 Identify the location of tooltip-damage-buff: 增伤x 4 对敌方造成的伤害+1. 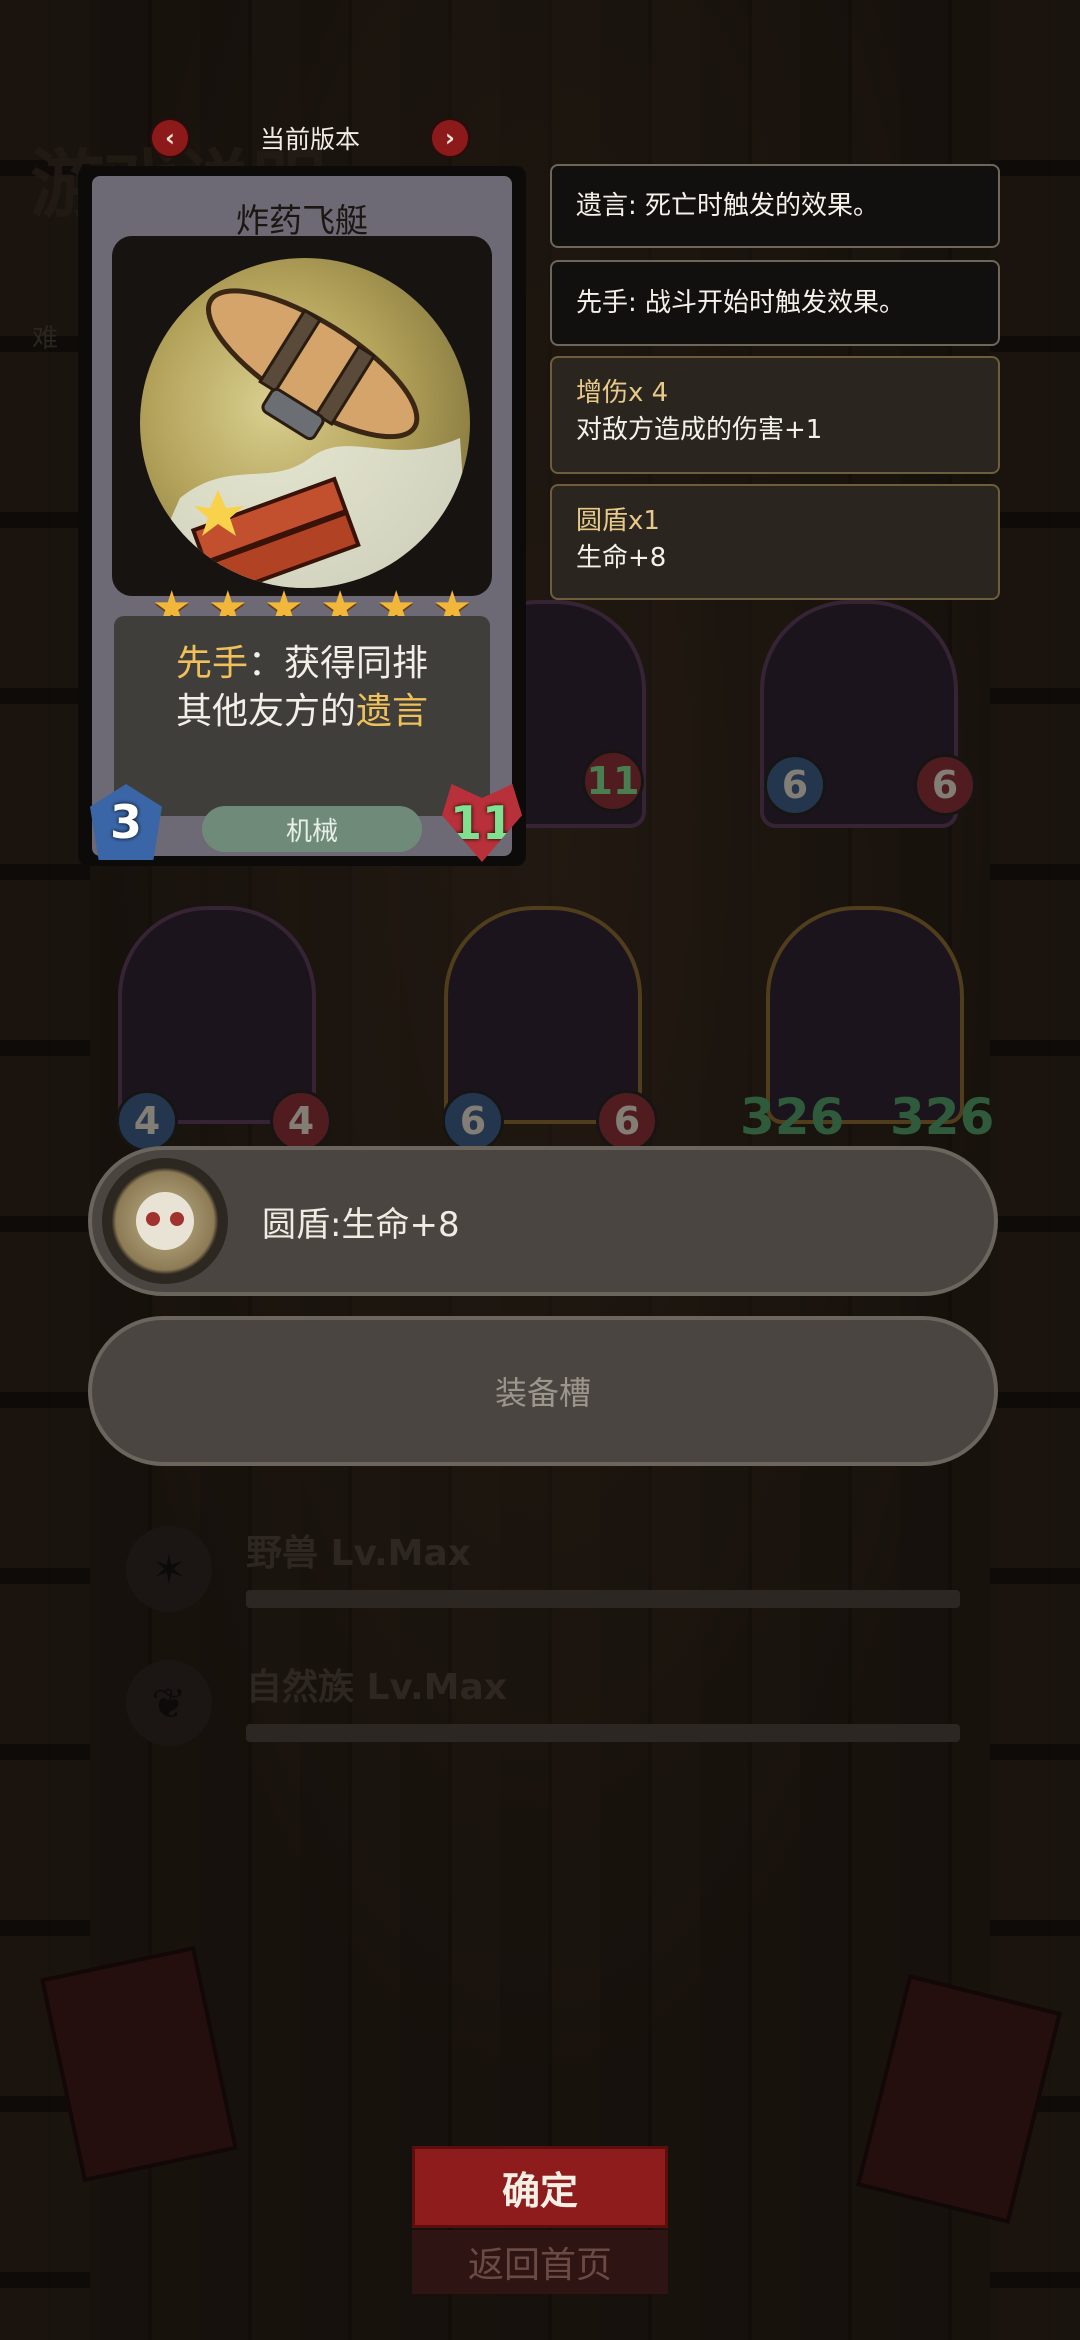
(775, 415).